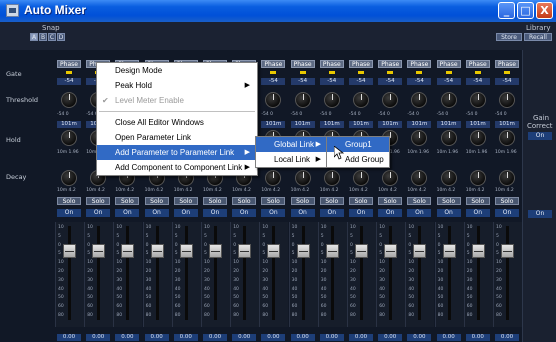 The image size is (556, 342). What do you see at coordinates (509, 37) in the screenshot?
I see `store-button: Store` at bounding box center [509, 37].